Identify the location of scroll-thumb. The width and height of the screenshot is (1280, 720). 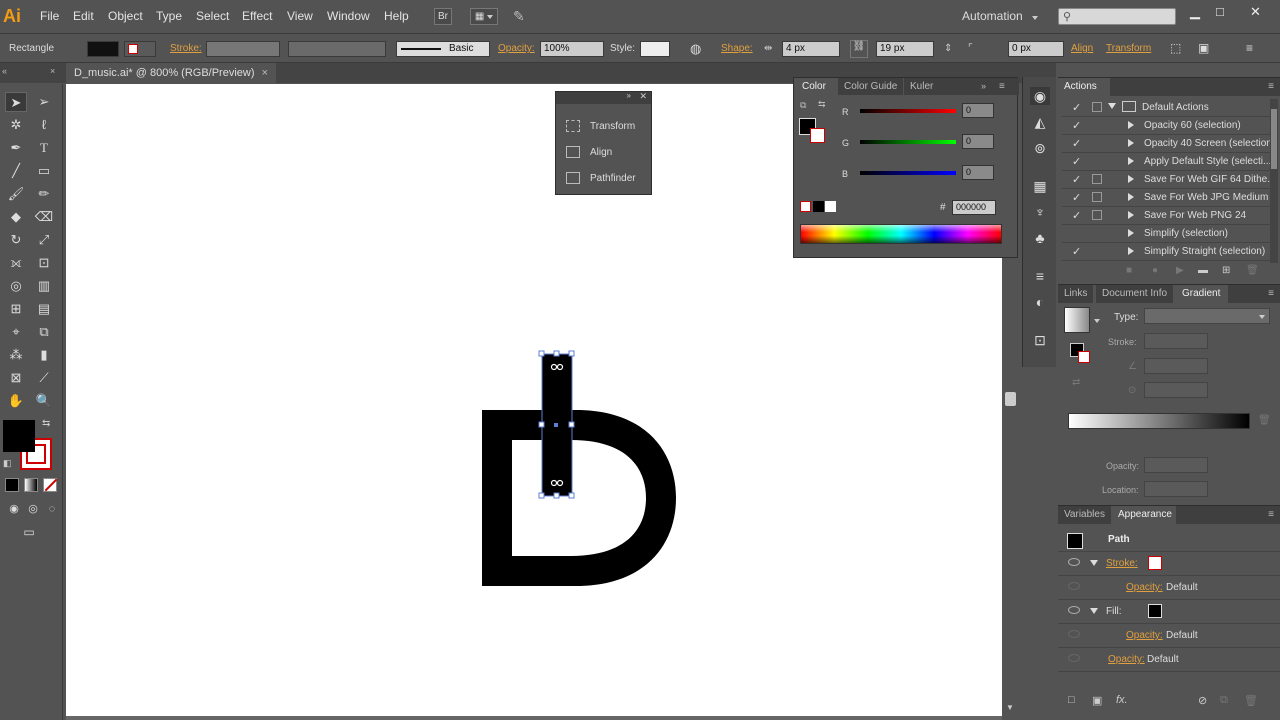
(1010, 399).